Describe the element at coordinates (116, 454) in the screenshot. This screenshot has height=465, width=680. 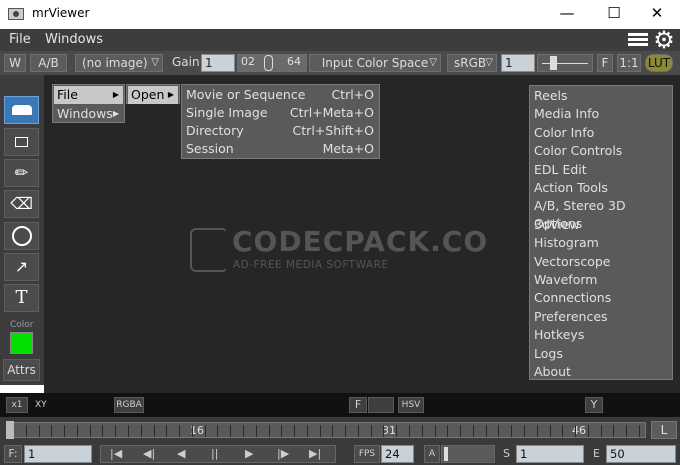
I see `go-start-icon: |◀` at that location.